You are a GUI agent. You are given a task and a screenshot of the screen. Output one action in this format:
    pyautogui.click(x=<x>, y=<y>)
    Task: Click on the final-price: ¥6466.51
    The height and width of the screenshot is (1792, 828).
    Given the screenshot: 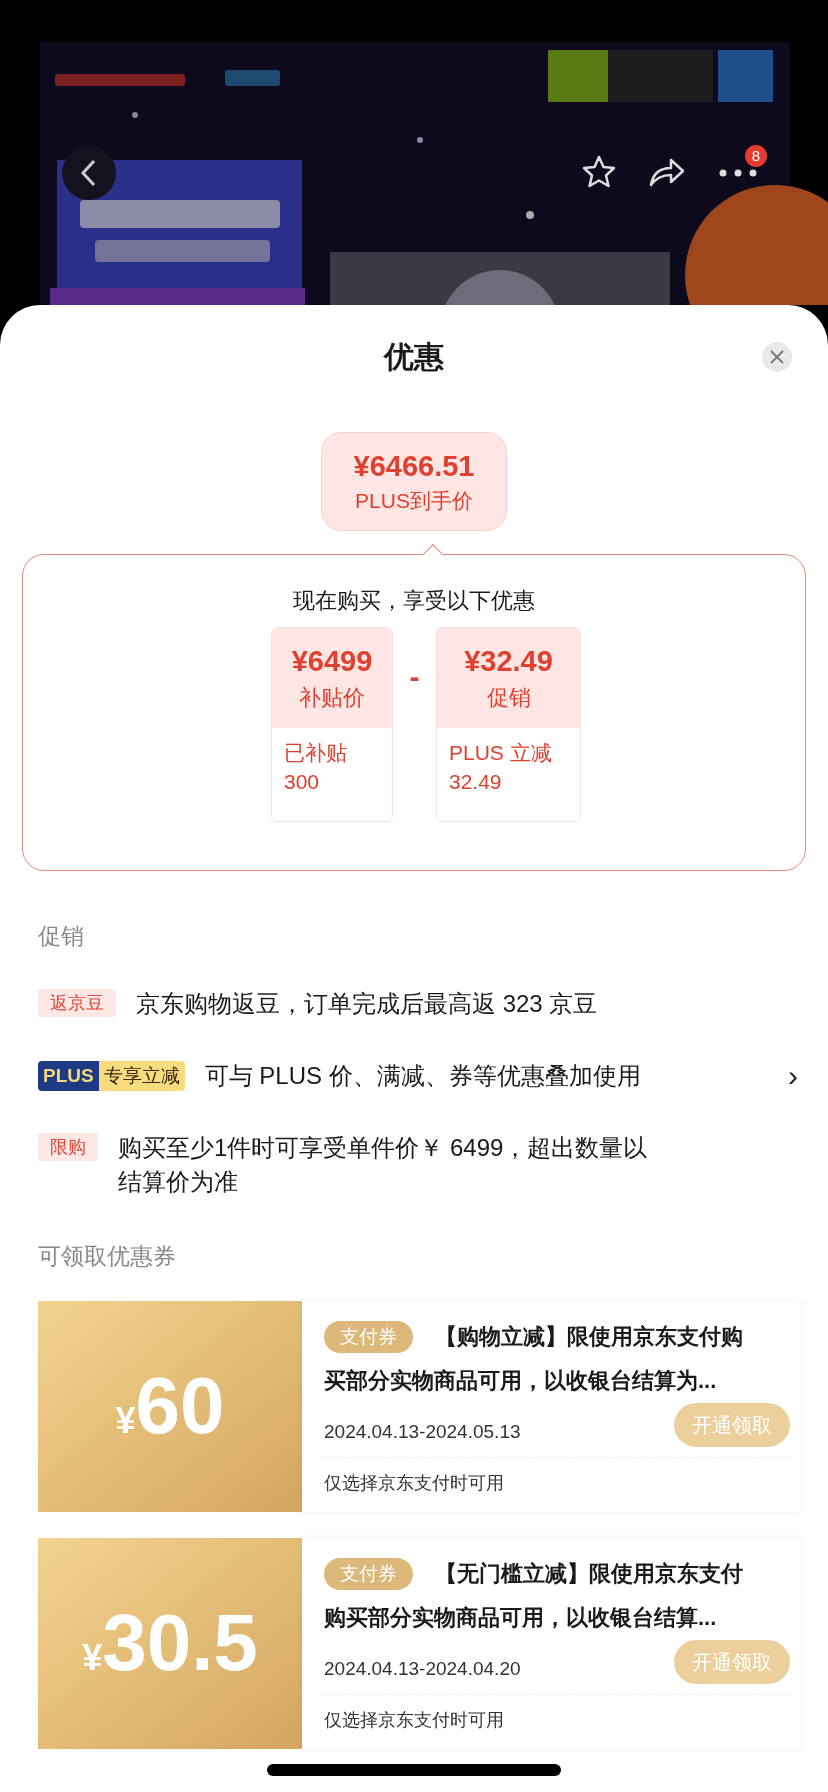 What is the action you would take?
    pyautogui.click(x=414, y=466)
    